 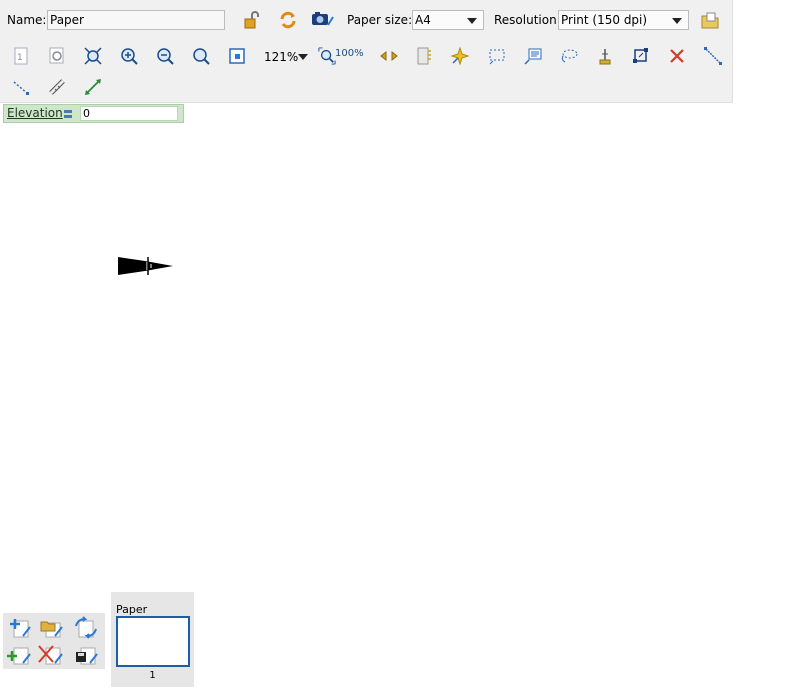 What do you see at coordinates (533, 56) in the screenshot?
I see `add-text-icon` at bounding box center [533, 56].